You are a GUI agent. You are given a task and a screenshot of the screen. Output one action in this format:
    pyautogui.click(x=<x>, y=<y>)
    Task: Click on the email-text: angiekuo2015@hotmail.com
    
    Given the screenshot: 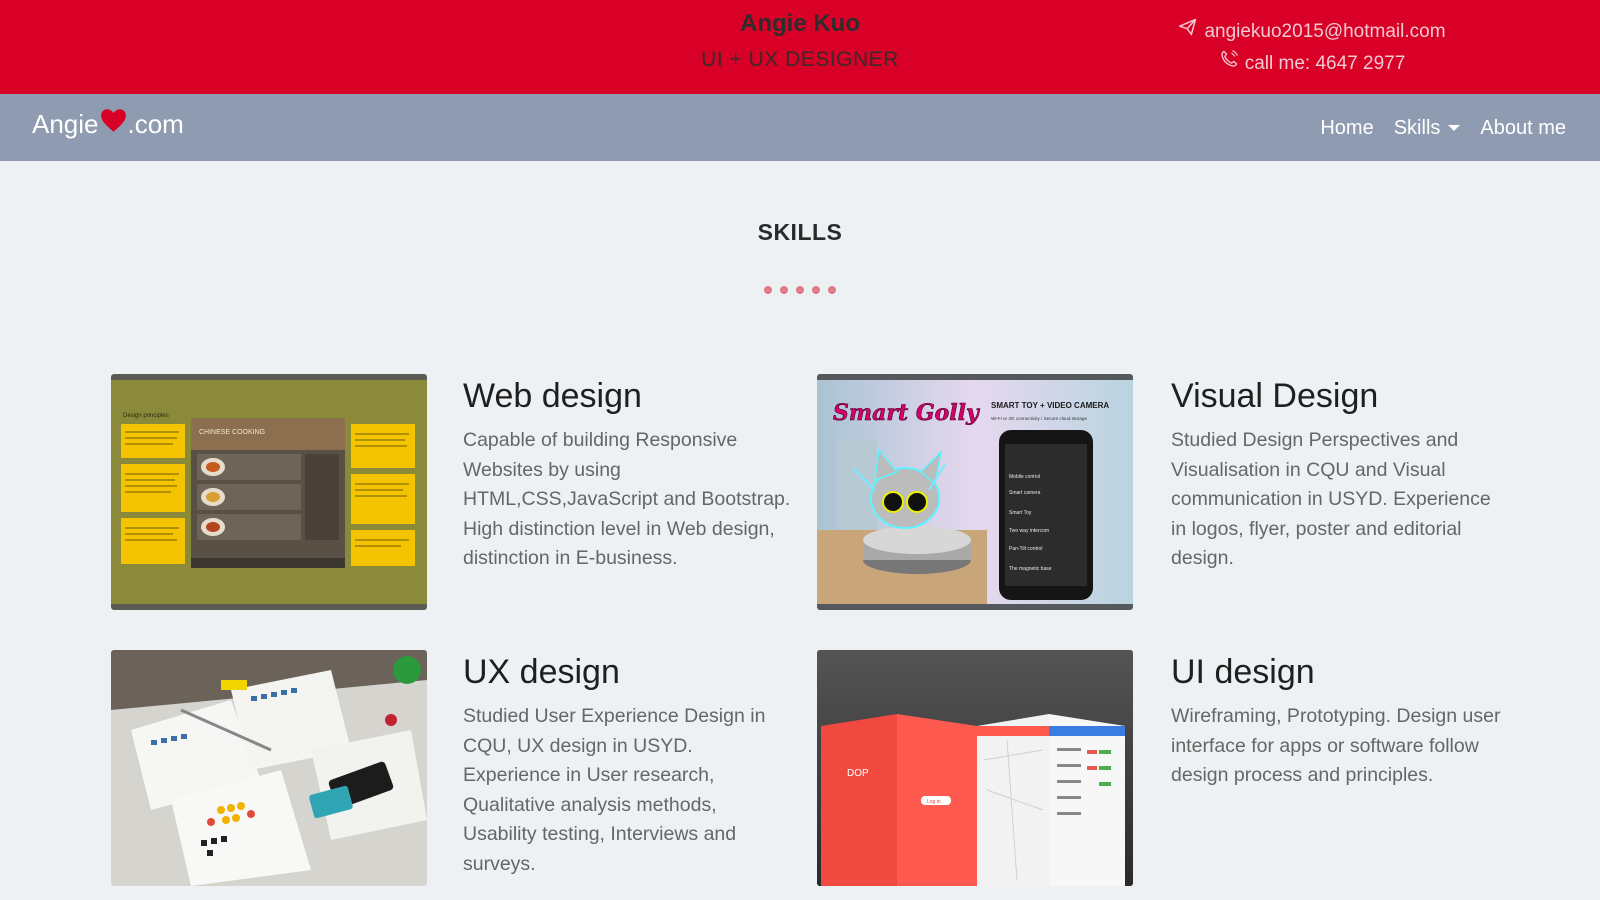 What is the action you would take?
    pyautogui.click(x=1325, y=31)
    